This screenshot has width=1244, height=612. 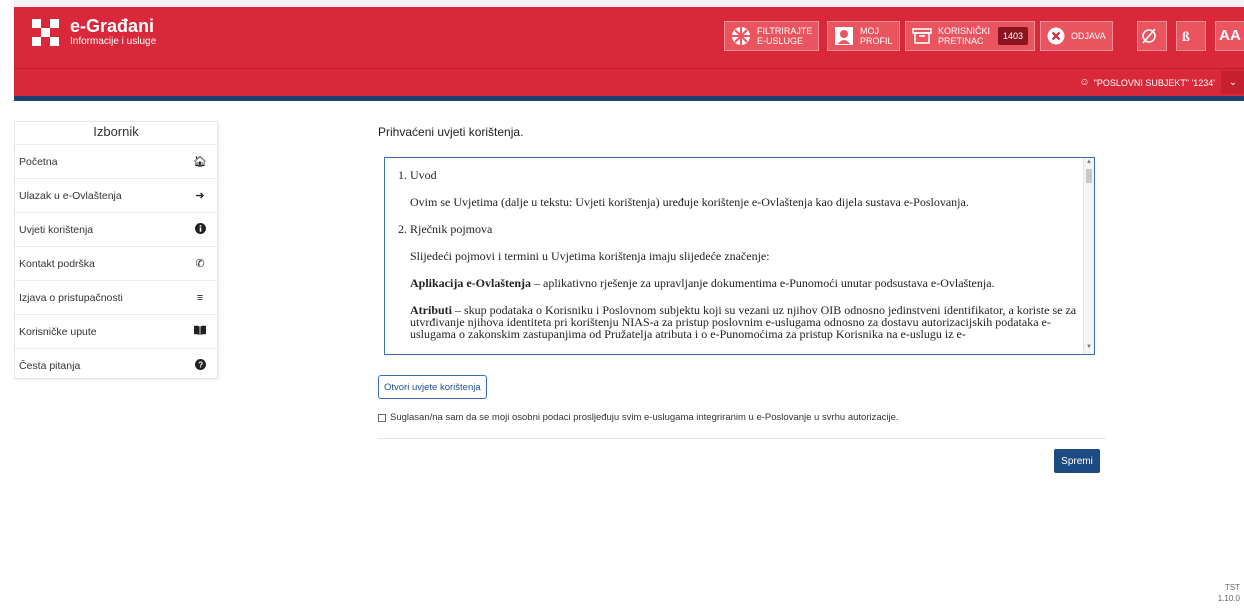 What do you see at coordinates (964, 31) in the screenshot?
I see `inbox-label-1: KORISNIČKI` at bounding box center [964, 31].